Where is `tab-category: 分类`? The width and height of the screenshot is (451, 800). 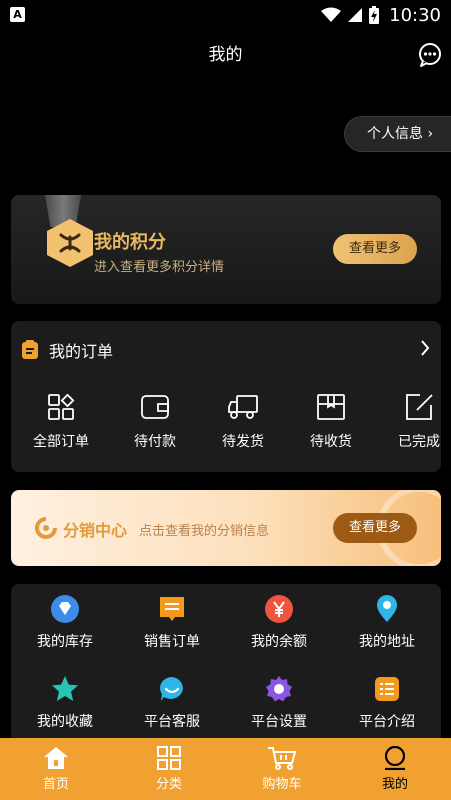 tab-category: 分类 is located at coordinates (169, 769).